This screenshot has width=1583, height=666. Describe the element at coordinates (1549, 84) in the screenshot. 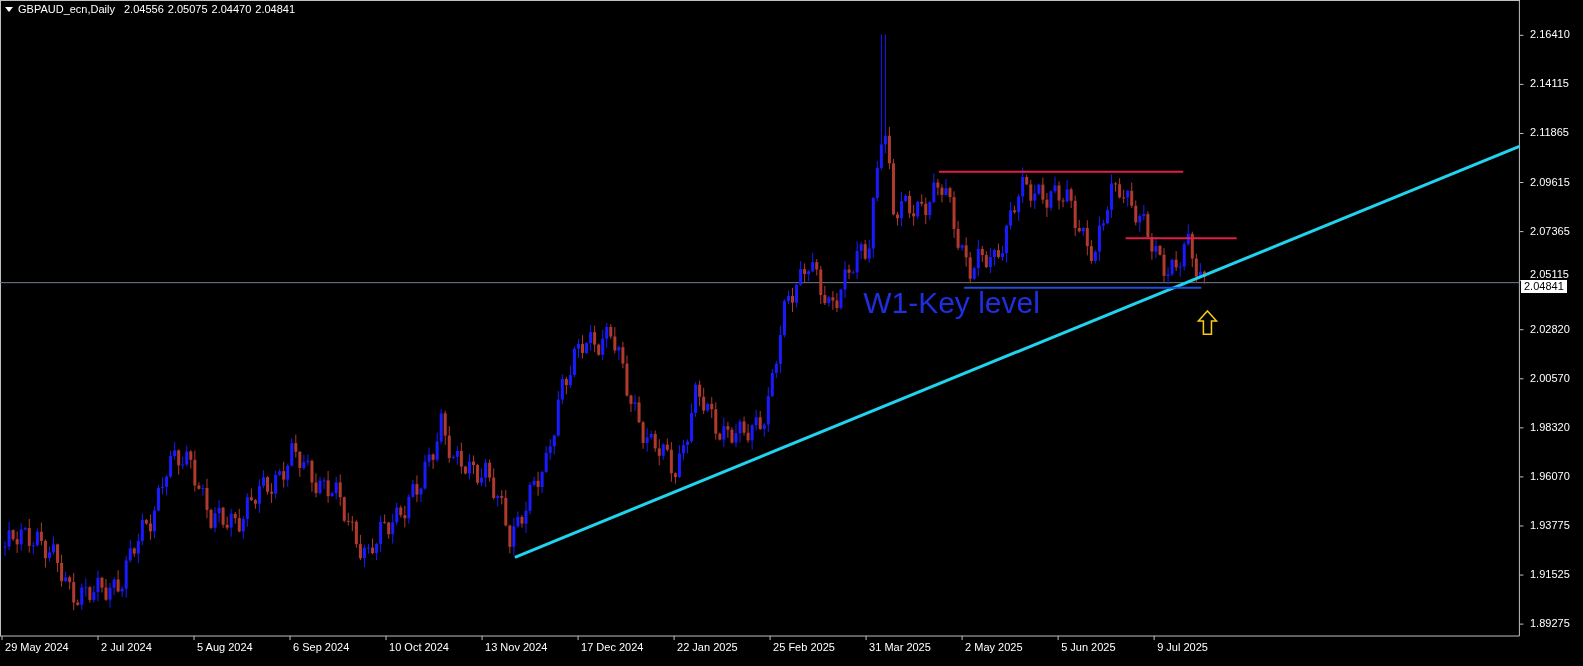

I see `price-axis-label: 2.14115` at that location.